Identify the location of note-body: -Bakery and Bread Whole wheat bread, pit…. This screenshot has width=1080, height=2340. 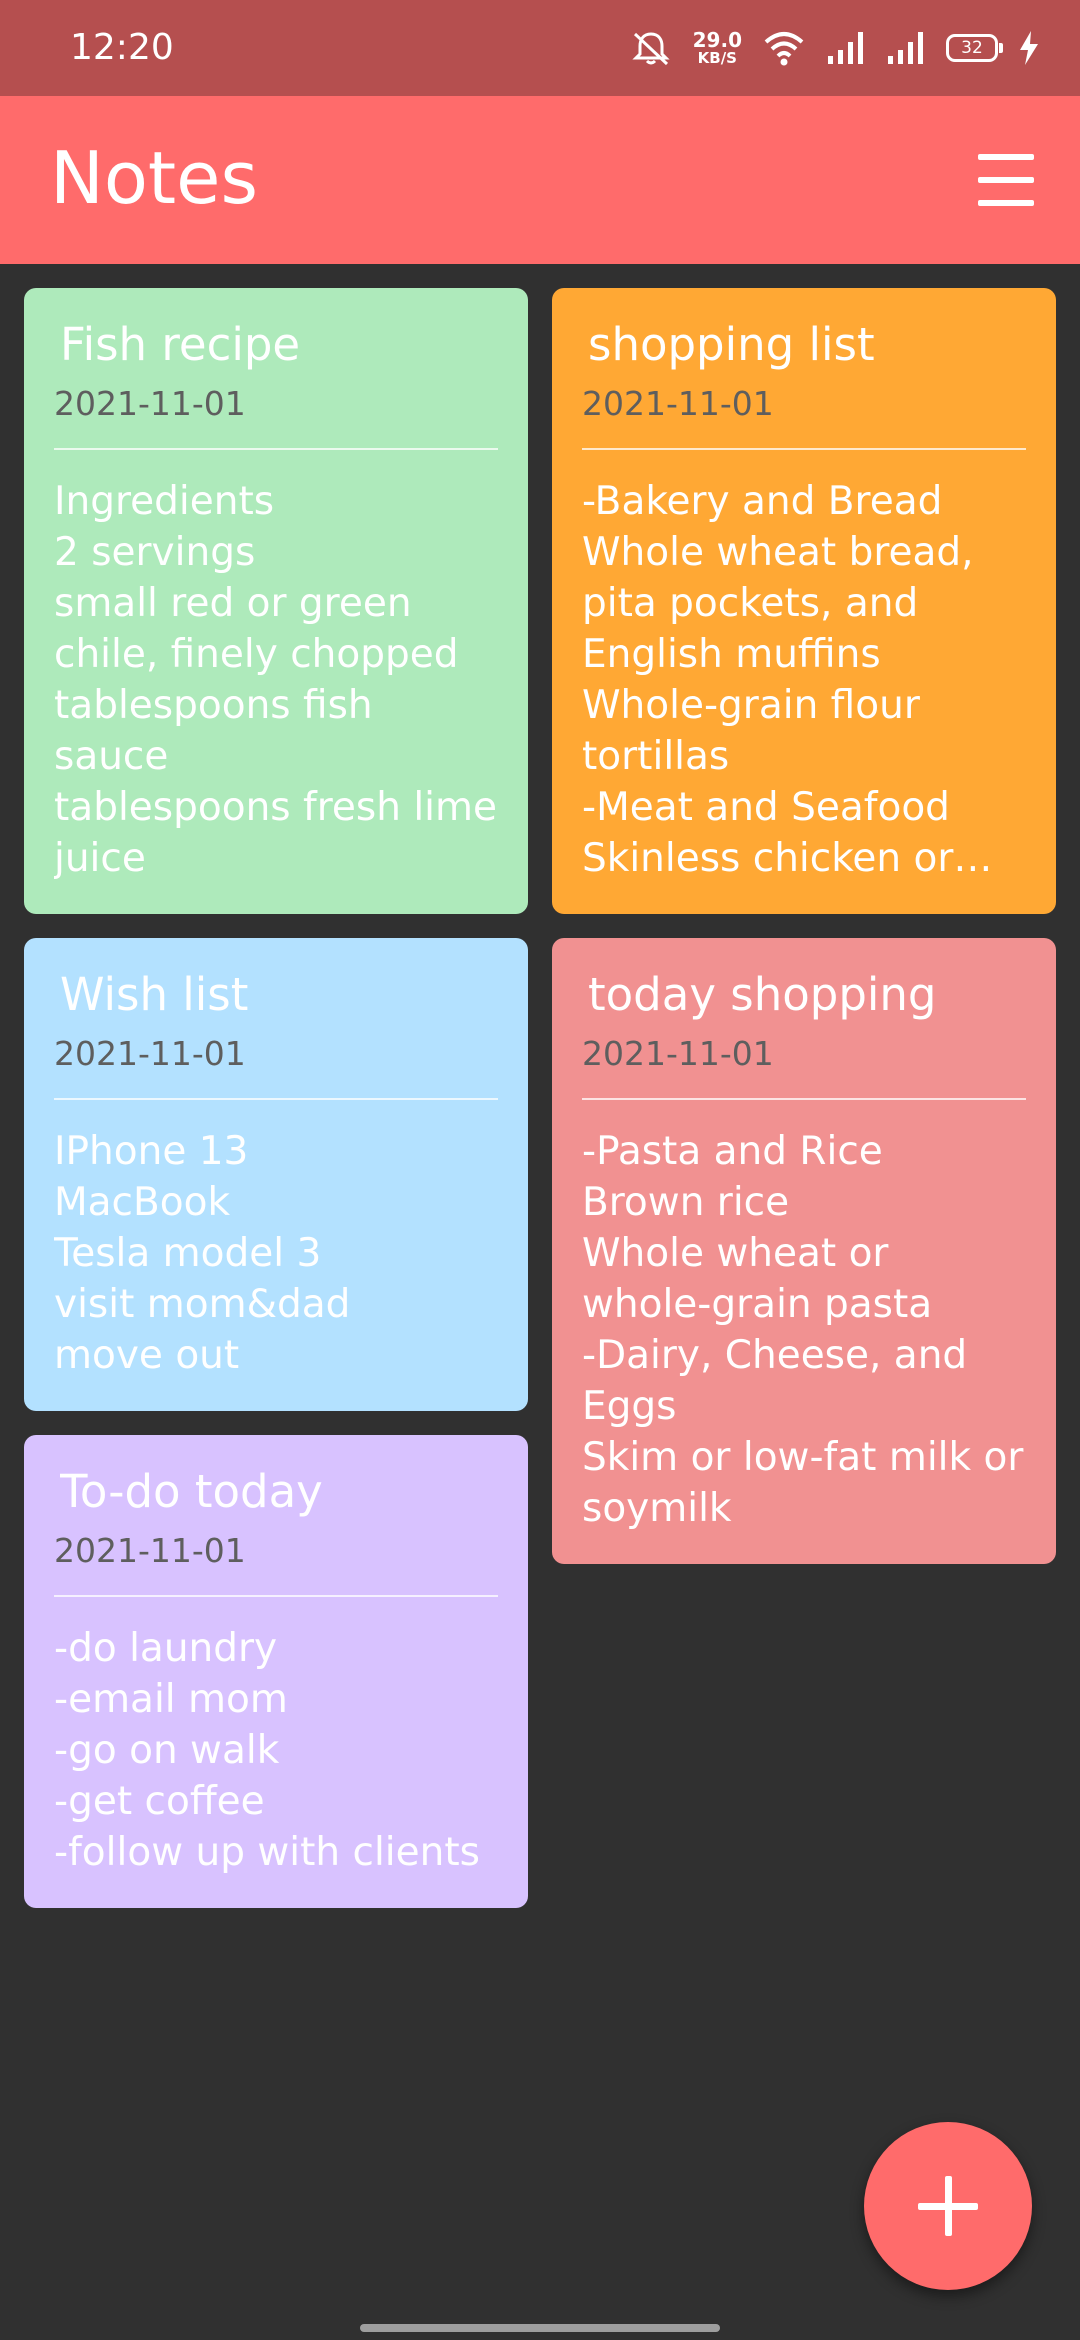
(778, 680).